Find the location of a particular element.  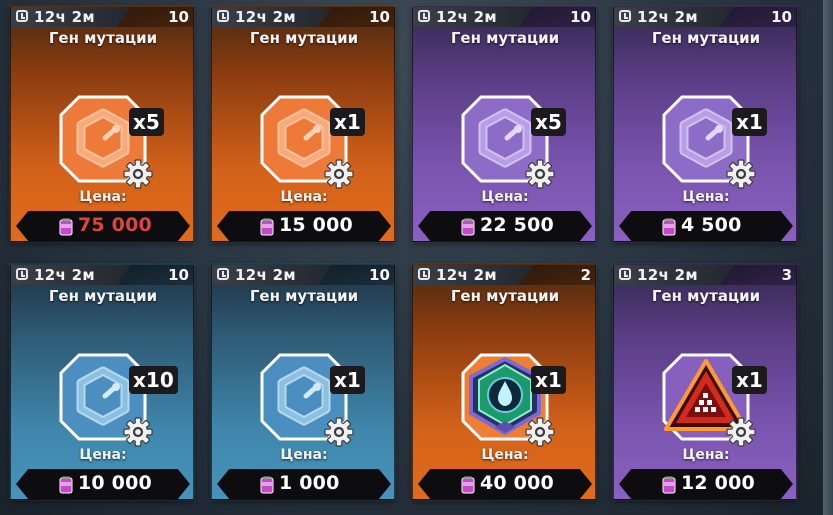

shop-offer-card: 12ч 2м 3 Ген мутации x1 Цена: 12 000 is located at coordinates (705, 382).